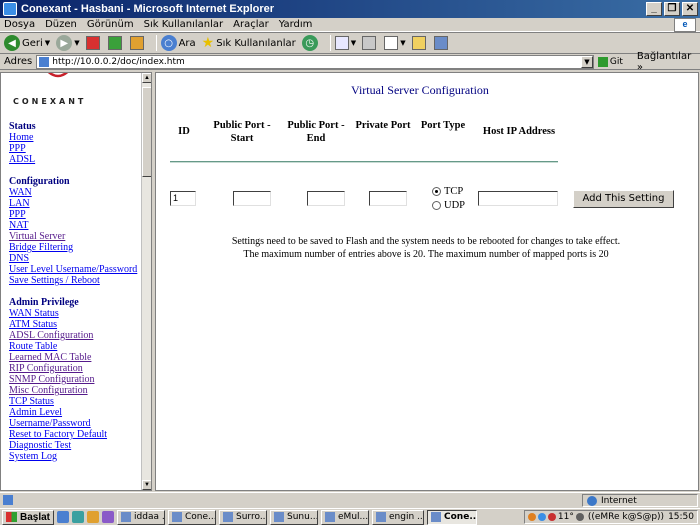  What do you see at coordinates (184, 24) in the screenshot?
I see `menu-favorites: Sık Kullanılanlar` at bounding box center [184, 24].